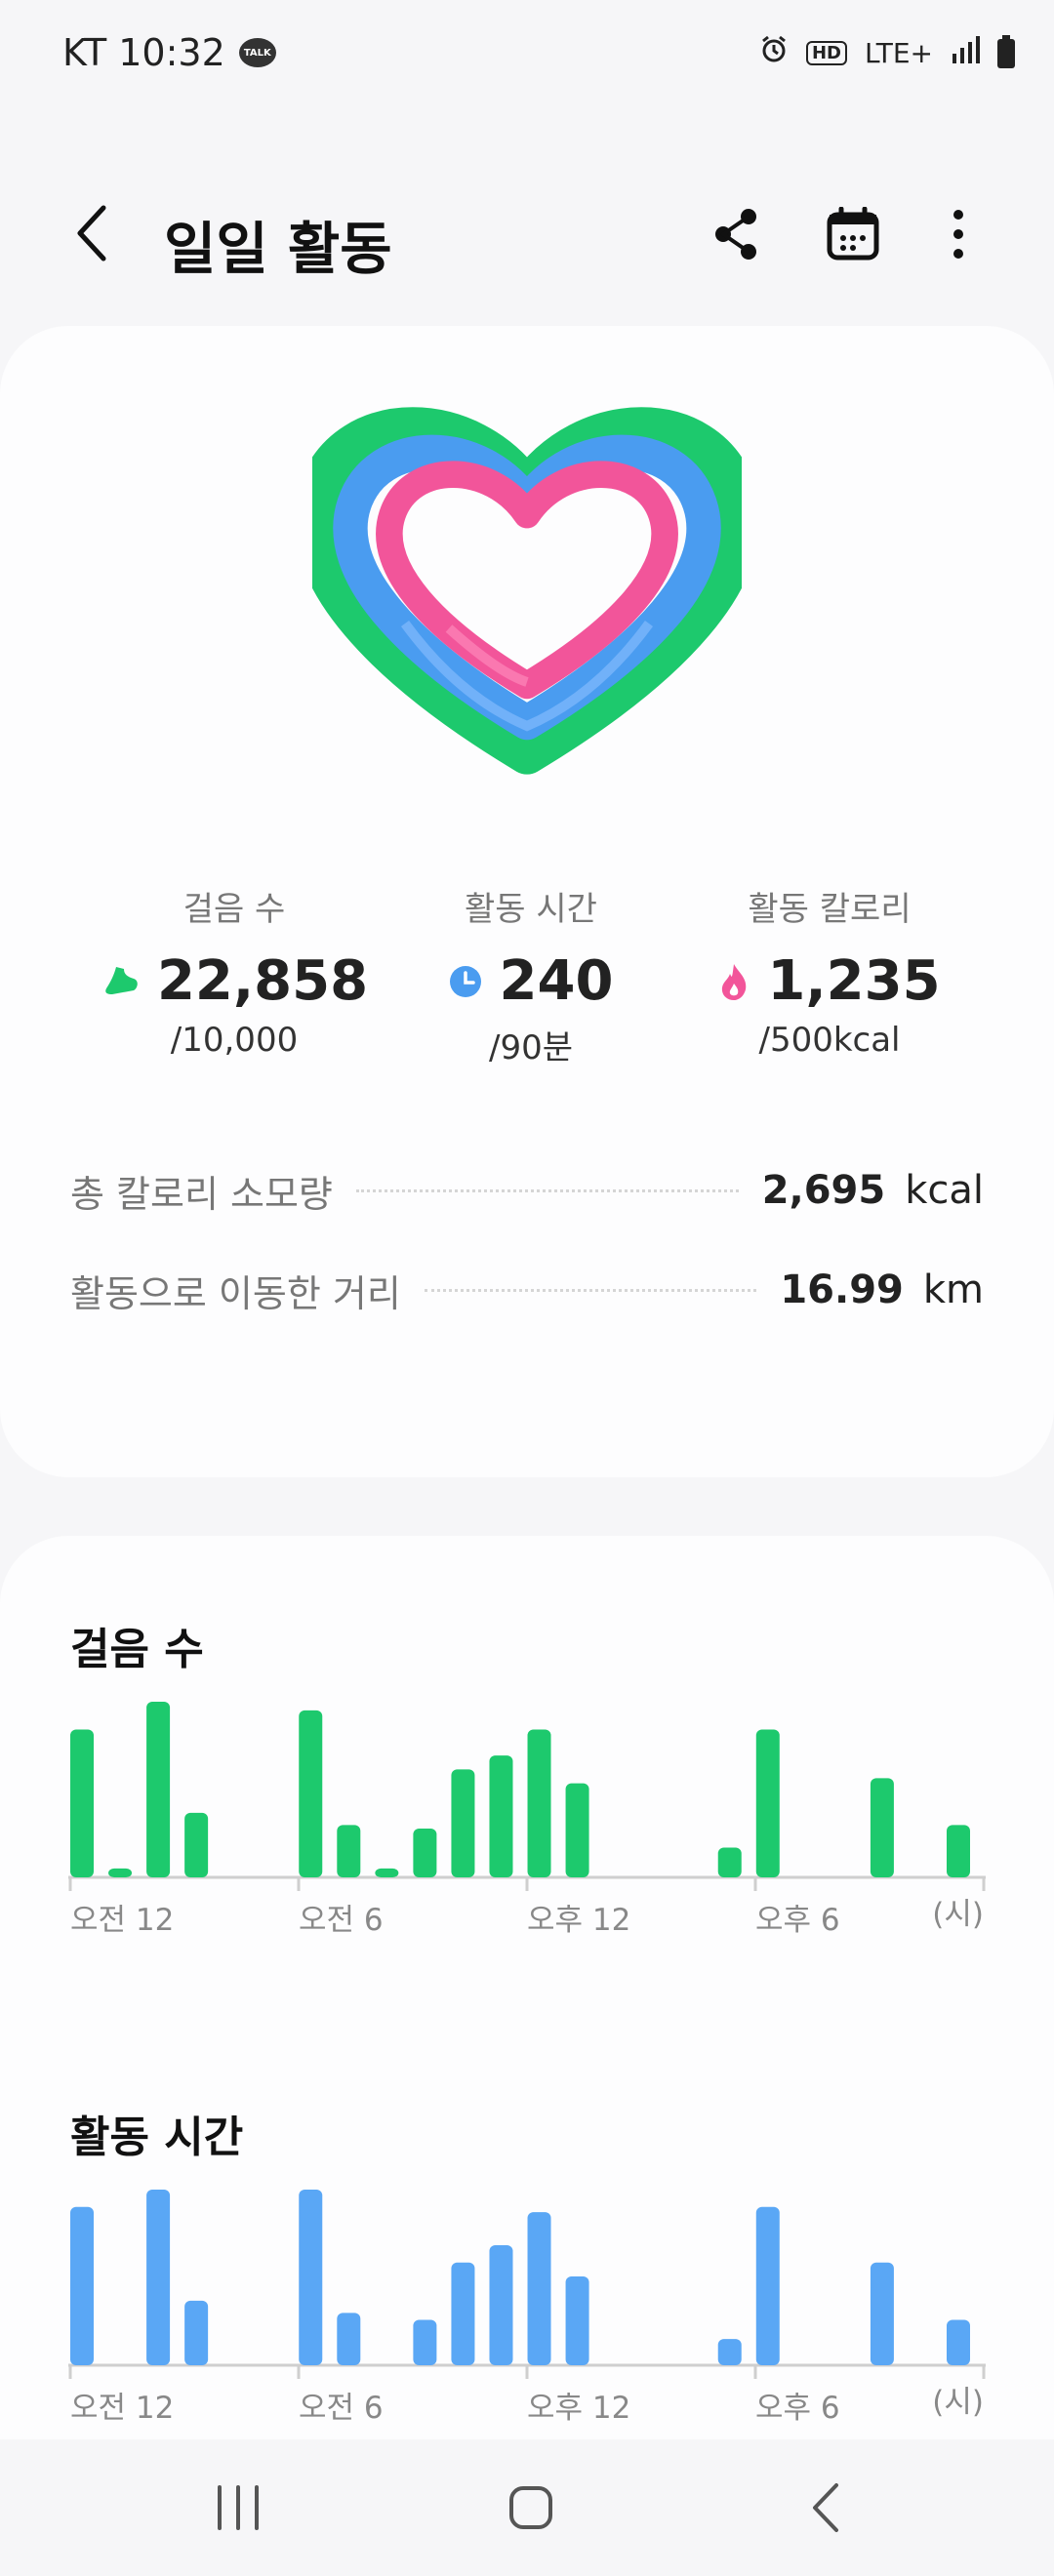 The image size is (1054, 2576). What do you see at coordinates (236, 1293) in the screenshot?
I see `distance-label: 활동으로 이동한 거리` at bounding box center [236, 1293].